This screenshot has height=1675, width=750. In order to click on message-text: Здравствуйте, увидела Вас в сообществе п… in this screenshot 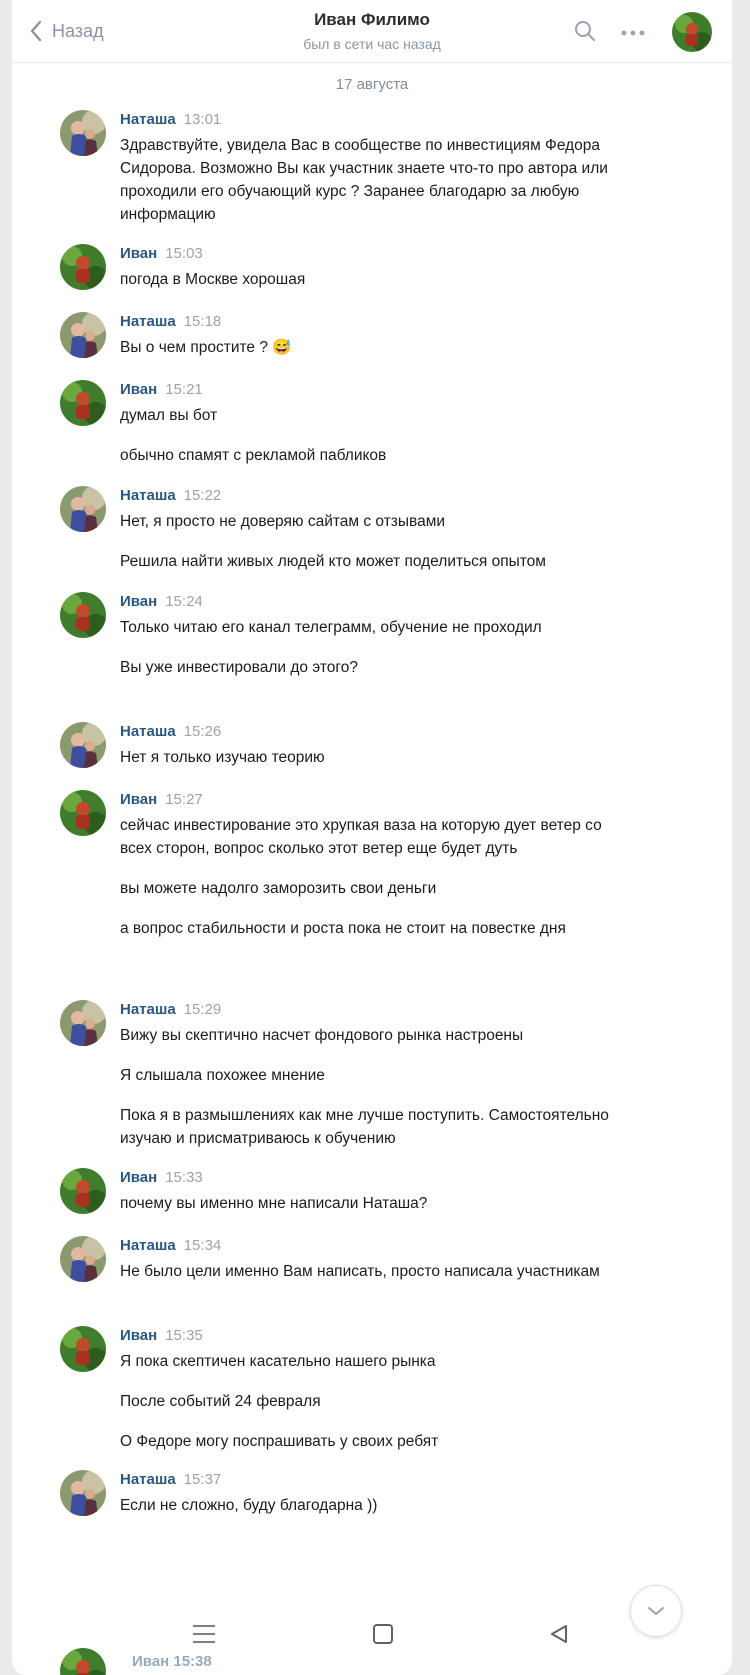, I will do `click(364, 180)`.